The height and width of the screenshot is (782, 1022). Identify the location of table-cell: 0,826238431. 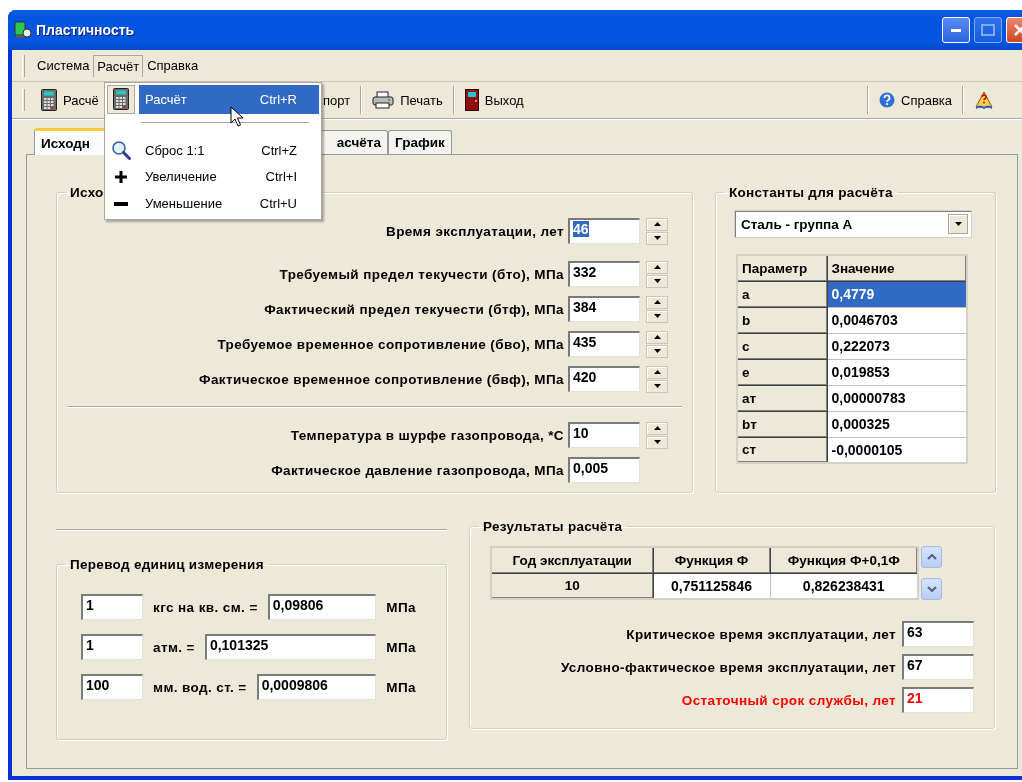
(844, 586).